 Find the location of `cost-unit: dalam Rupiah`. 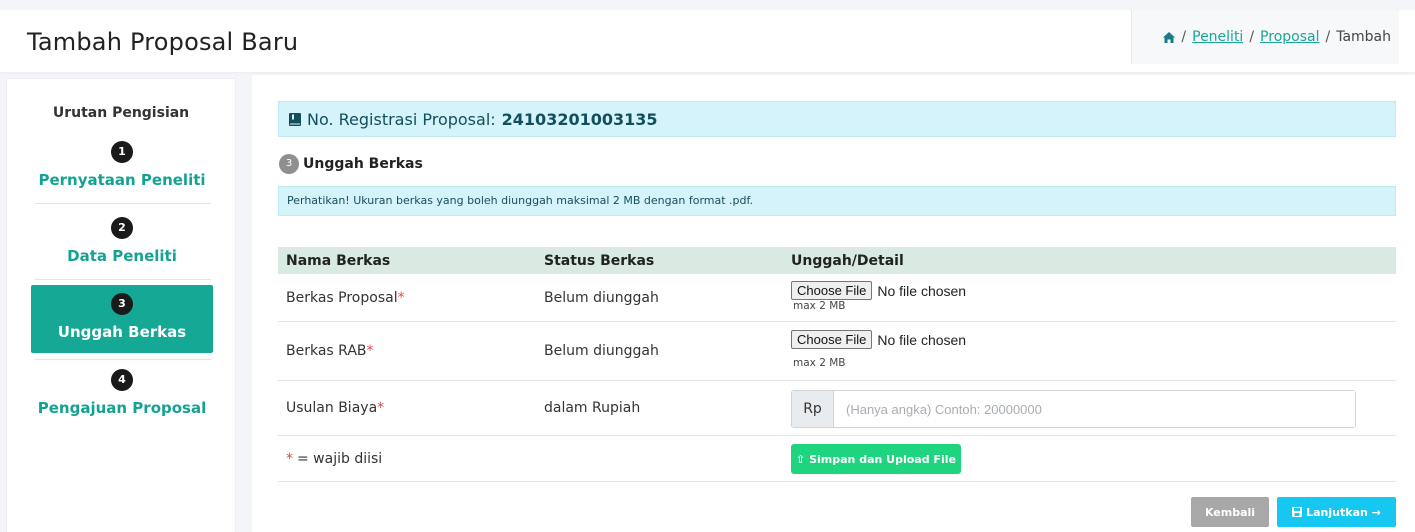

cost-unit: dalam Rupiah is located at coordinates (592, 408).